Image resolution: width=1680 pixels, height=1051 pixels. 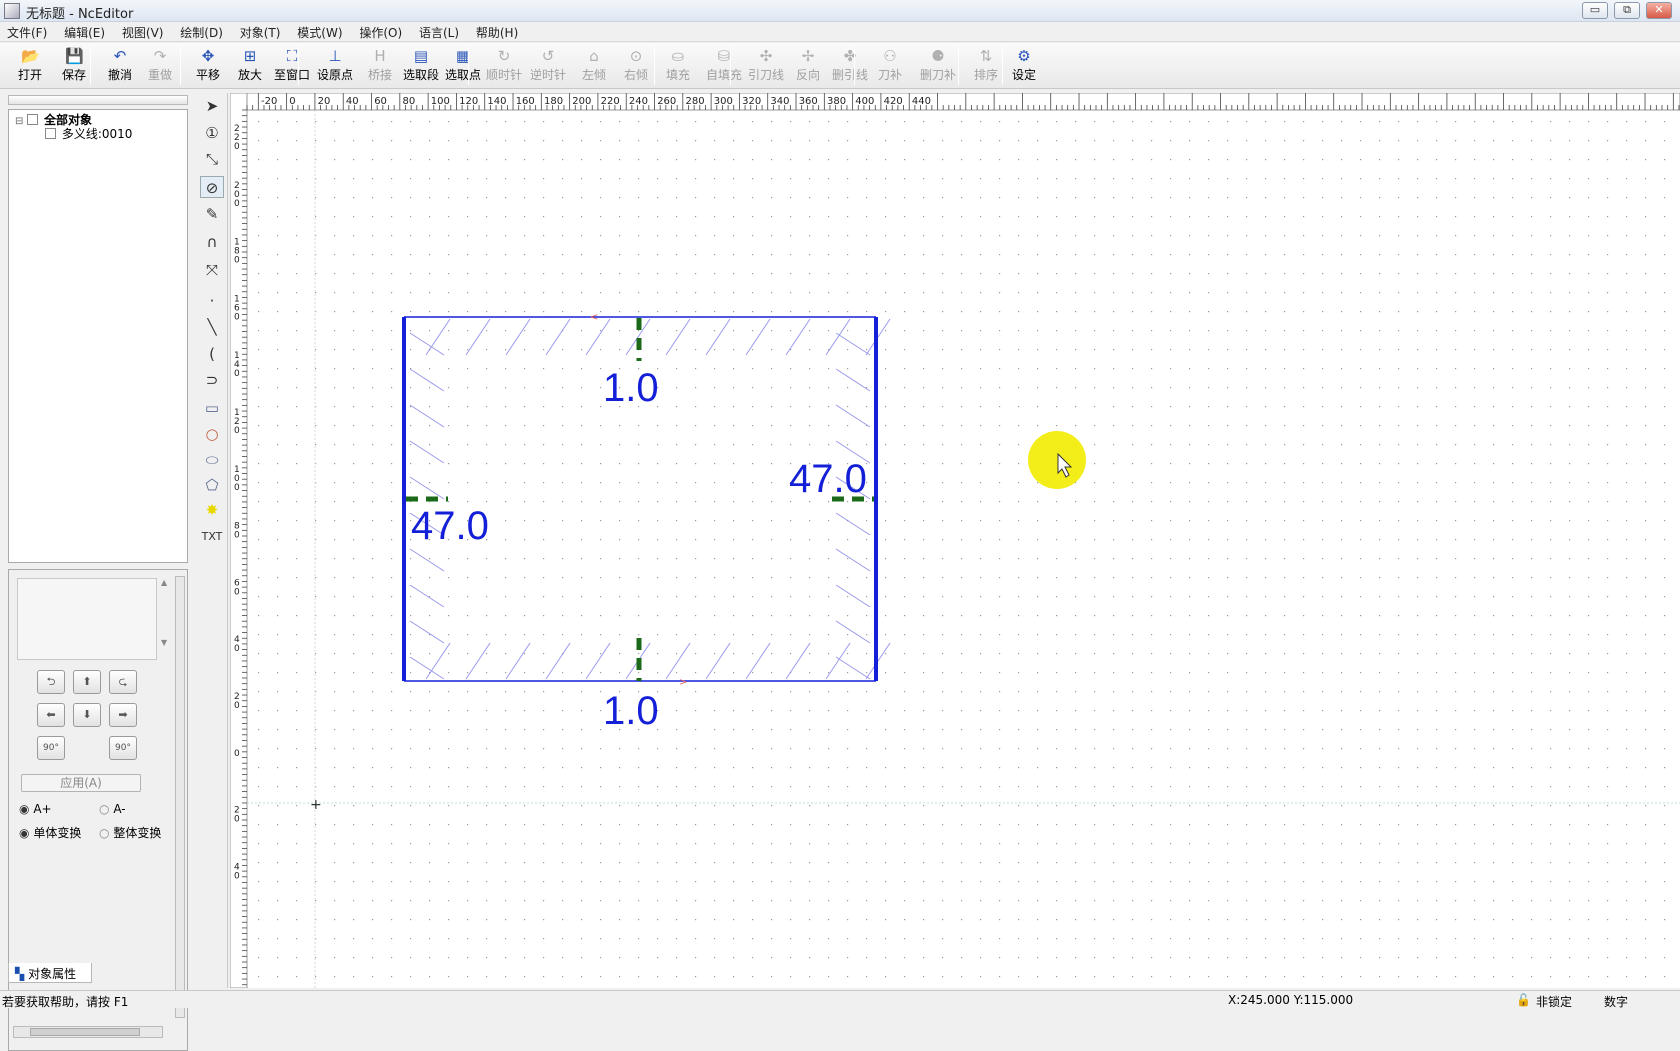 I want to click on restore-button: ⧉, so click(x=1627, y=10).